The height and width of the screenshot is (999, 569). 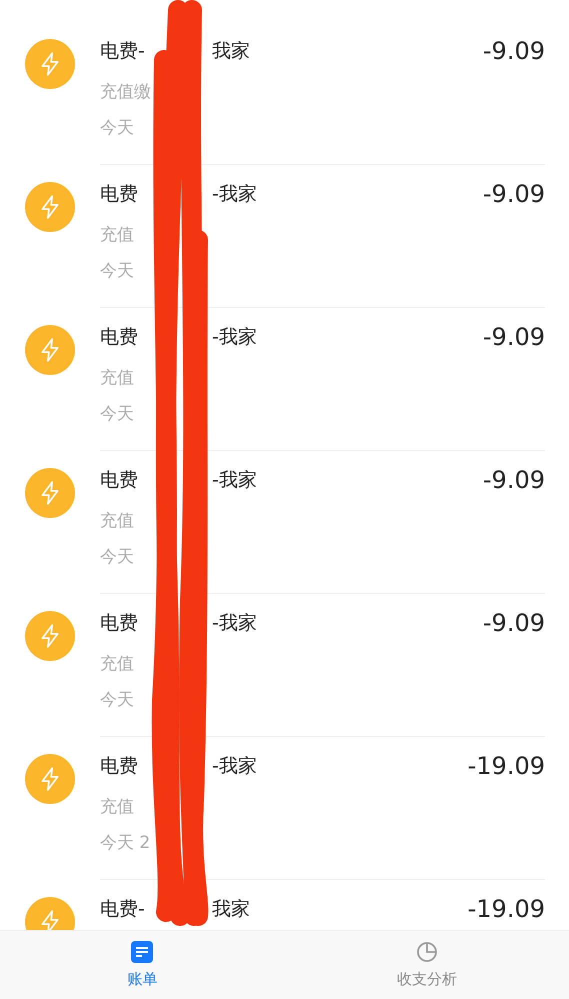 What do you see at coordinates (426, 952) in the screenshot?
I see `chart-icon` at bounding box center [426, 952].